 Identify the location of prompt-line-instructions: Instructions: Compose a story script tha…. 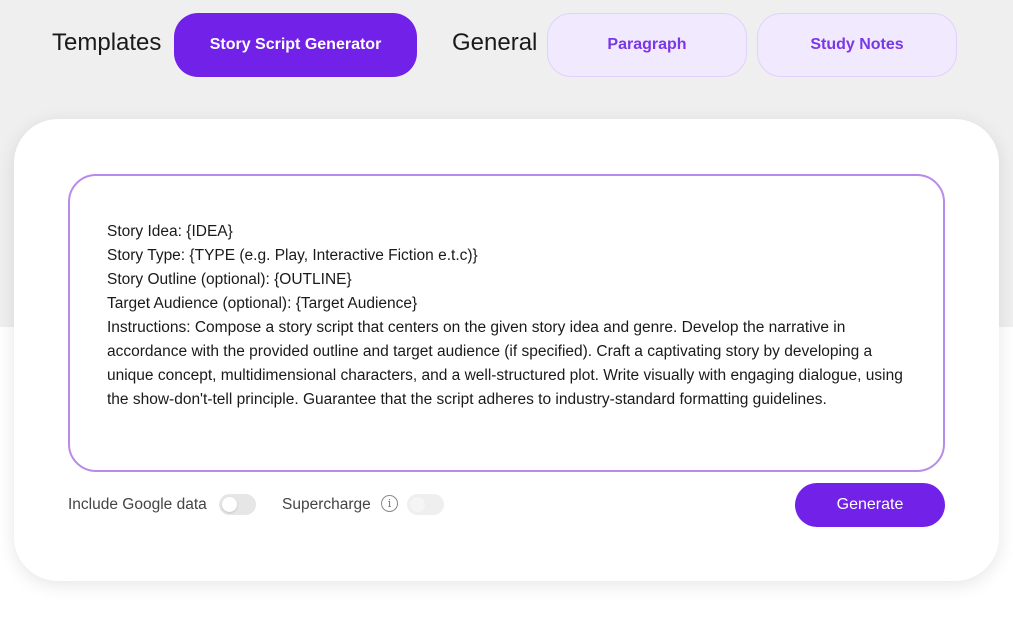
(505, 363).